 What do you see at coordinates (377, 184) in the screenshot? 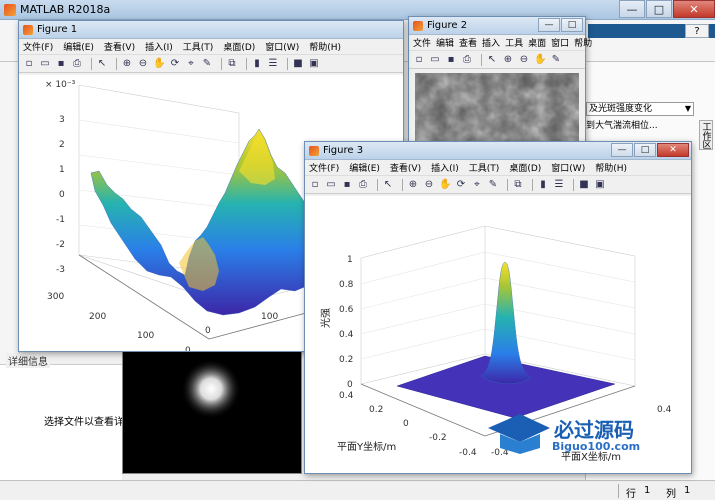
I see `toolbar-separator` at bounding box center [377, 184].